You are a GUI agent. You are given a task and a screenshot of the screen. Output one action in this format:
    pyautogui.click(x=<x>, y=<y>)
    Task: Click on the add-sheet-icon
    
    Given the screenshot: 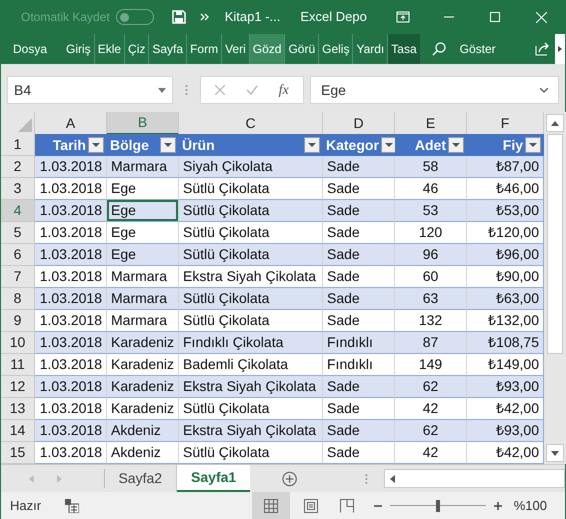 What is the action you would take?
    pyautogui.click(x=290, y=478)
    